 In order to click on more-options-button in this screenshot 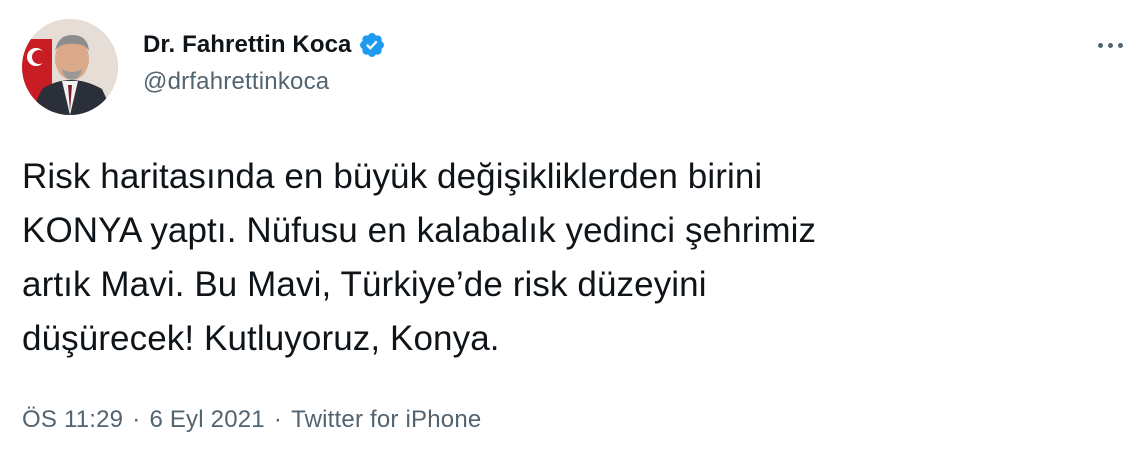, I will do `click(1110, 45)`.